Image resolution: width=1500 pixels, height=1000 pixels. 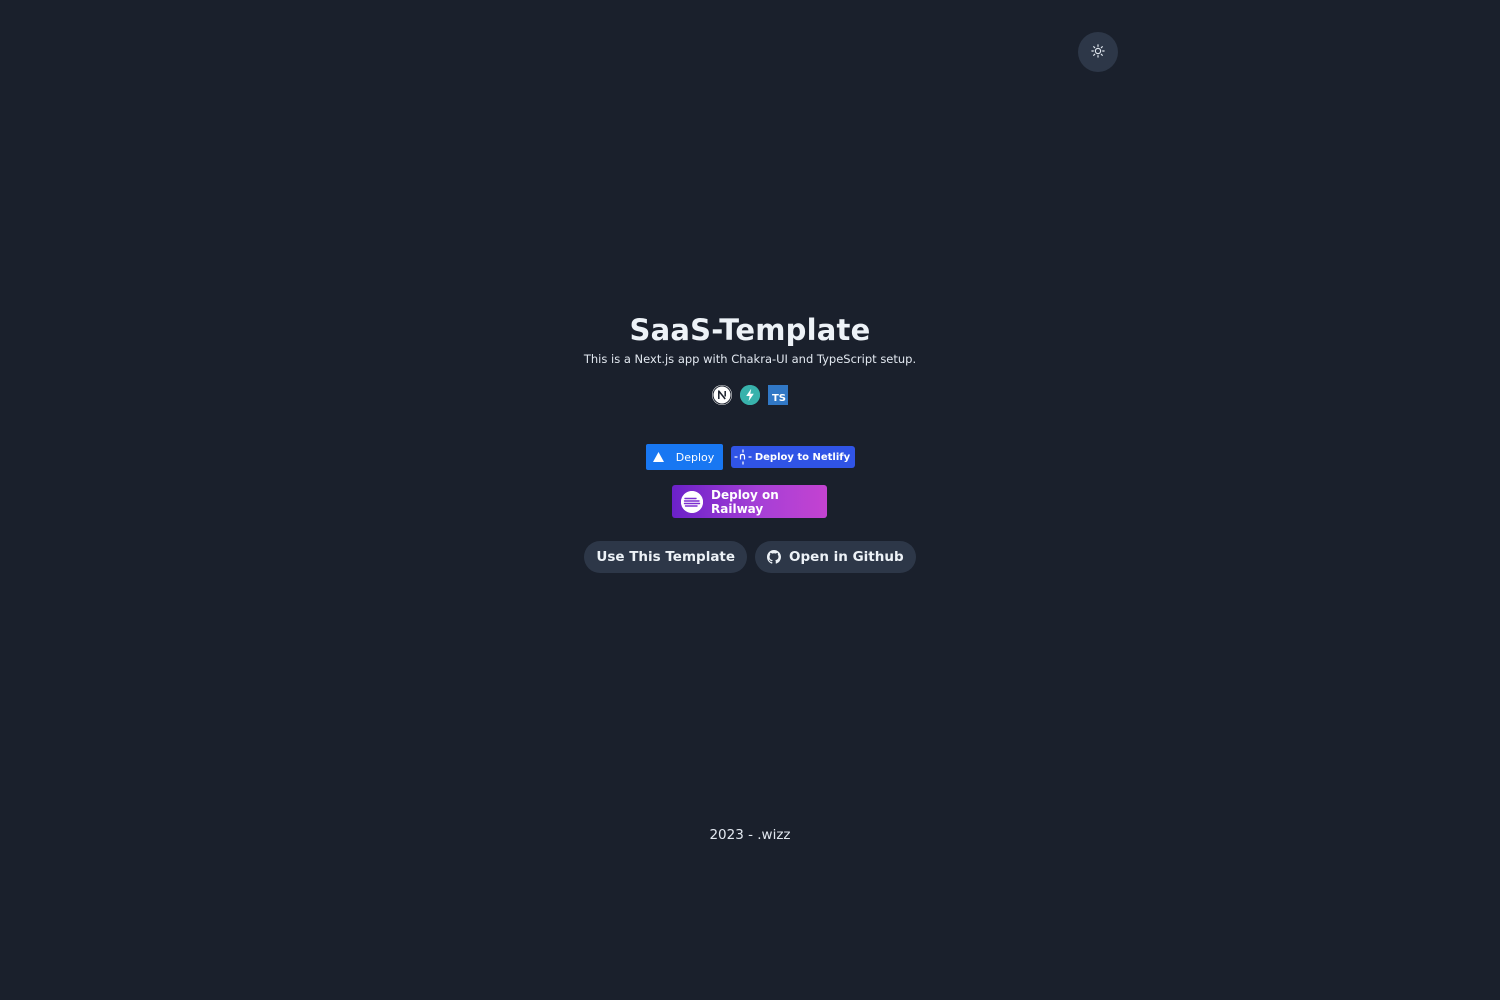 What do you see at coordinates (692, 501) in the screenshot?
I see `railway-logo-icon` at bounding box center [692, 501].